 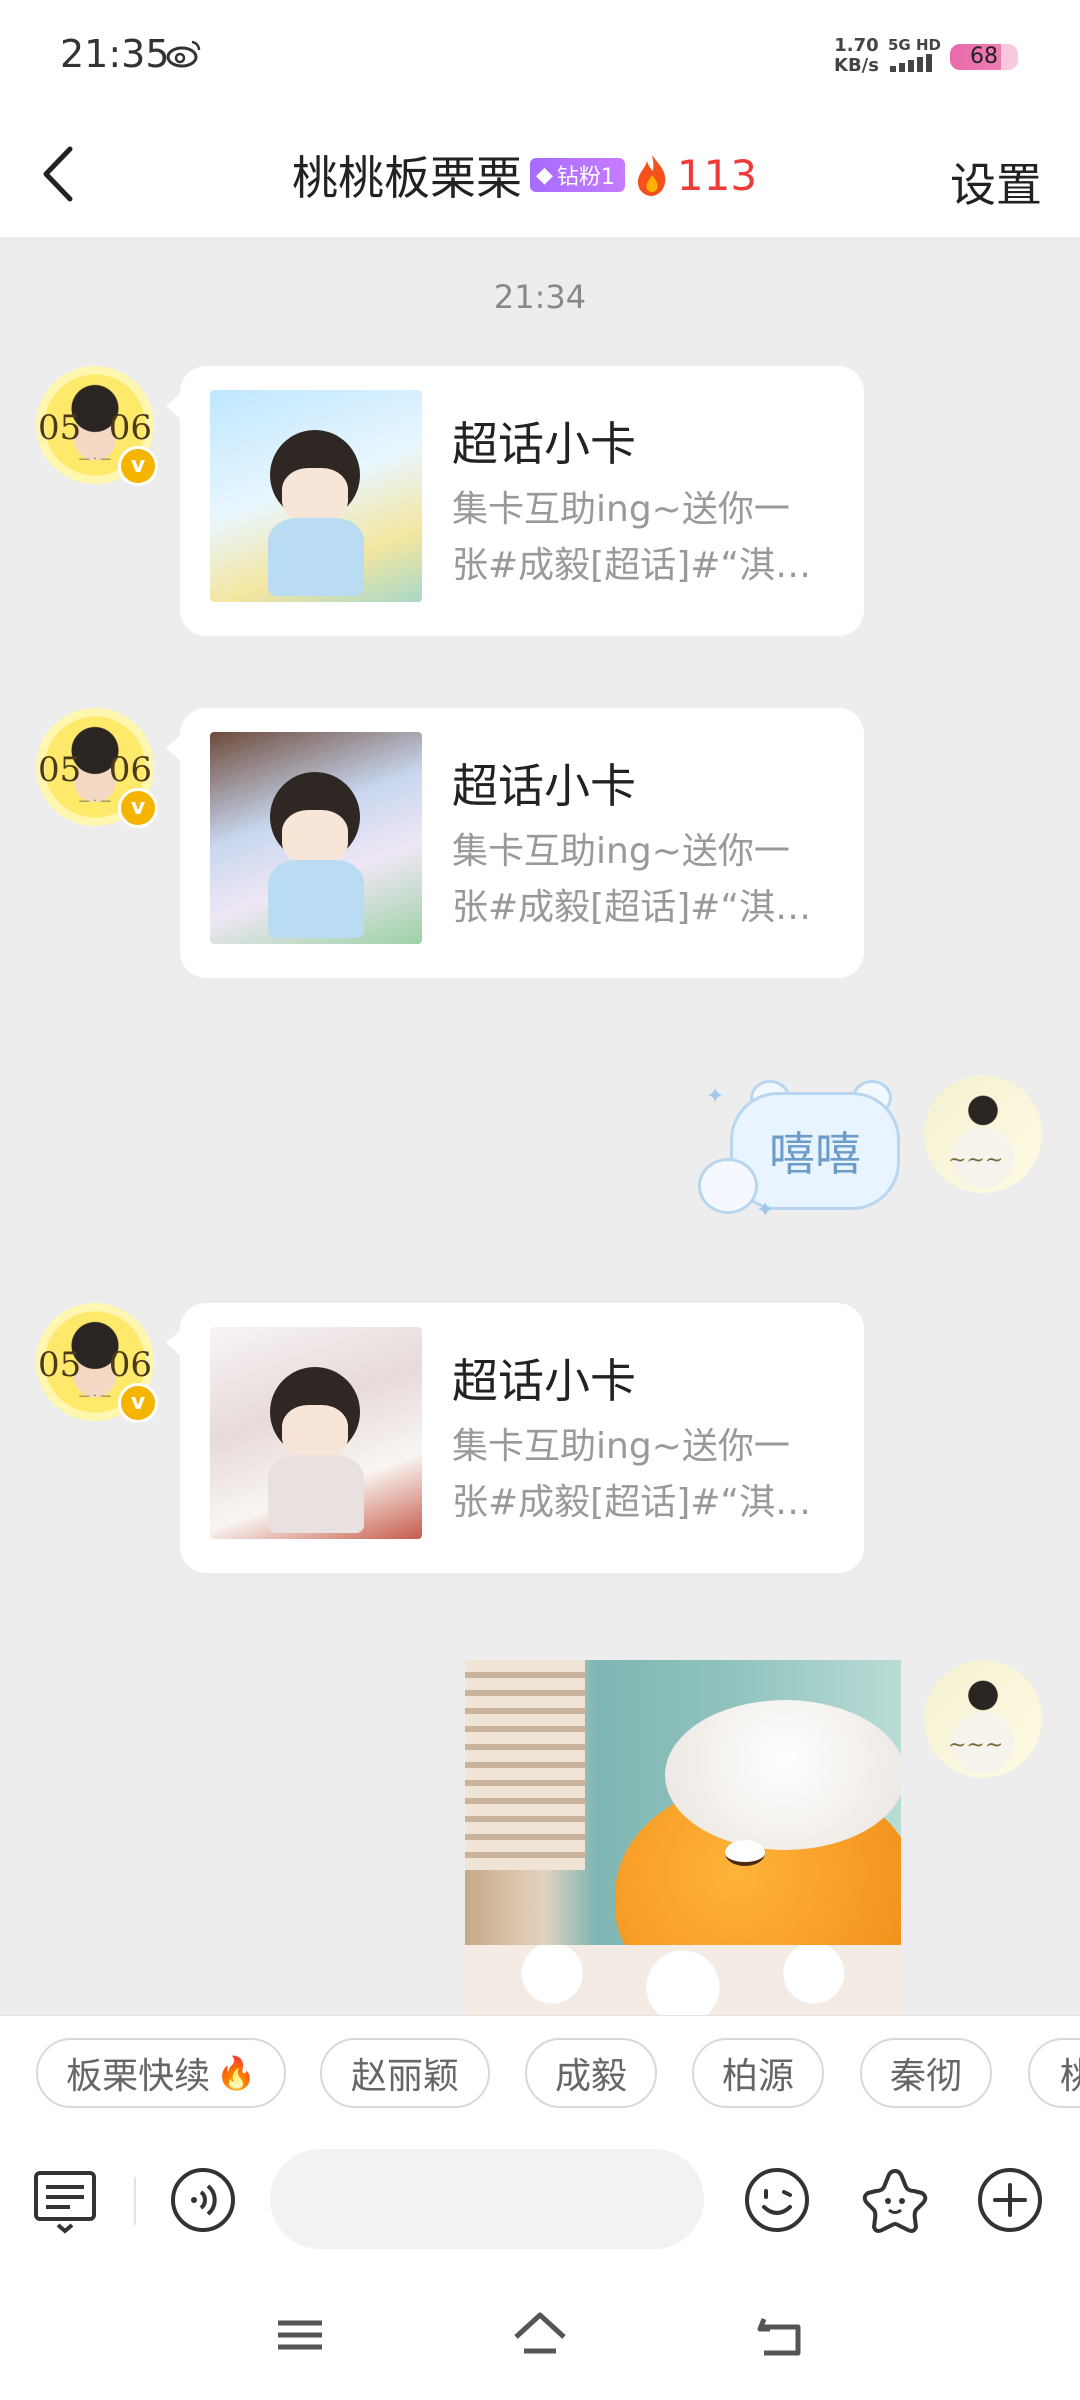 I want to click on quick-chip: 桃, so click(x=1054, y=2073).